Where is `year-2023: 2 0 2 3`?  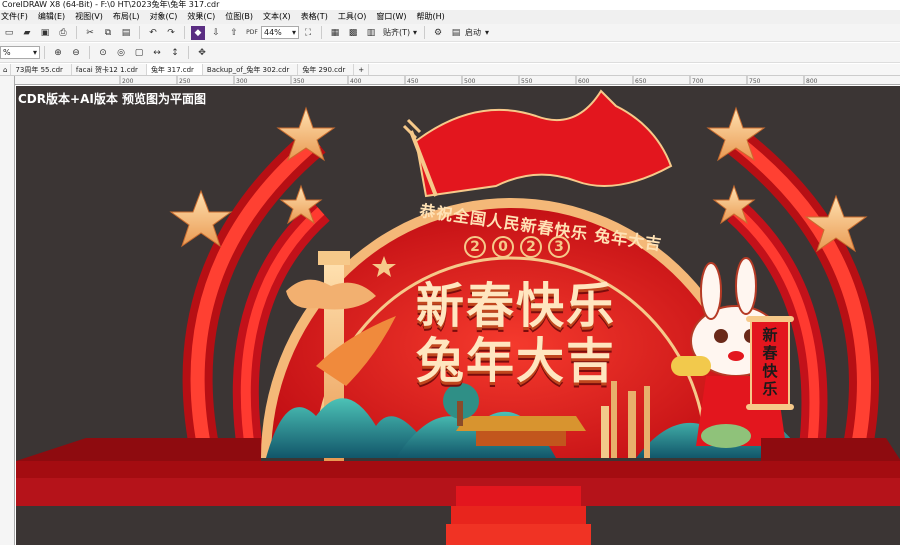
year-2023: 2 0 2 3 is located at coordinates (517, 247).